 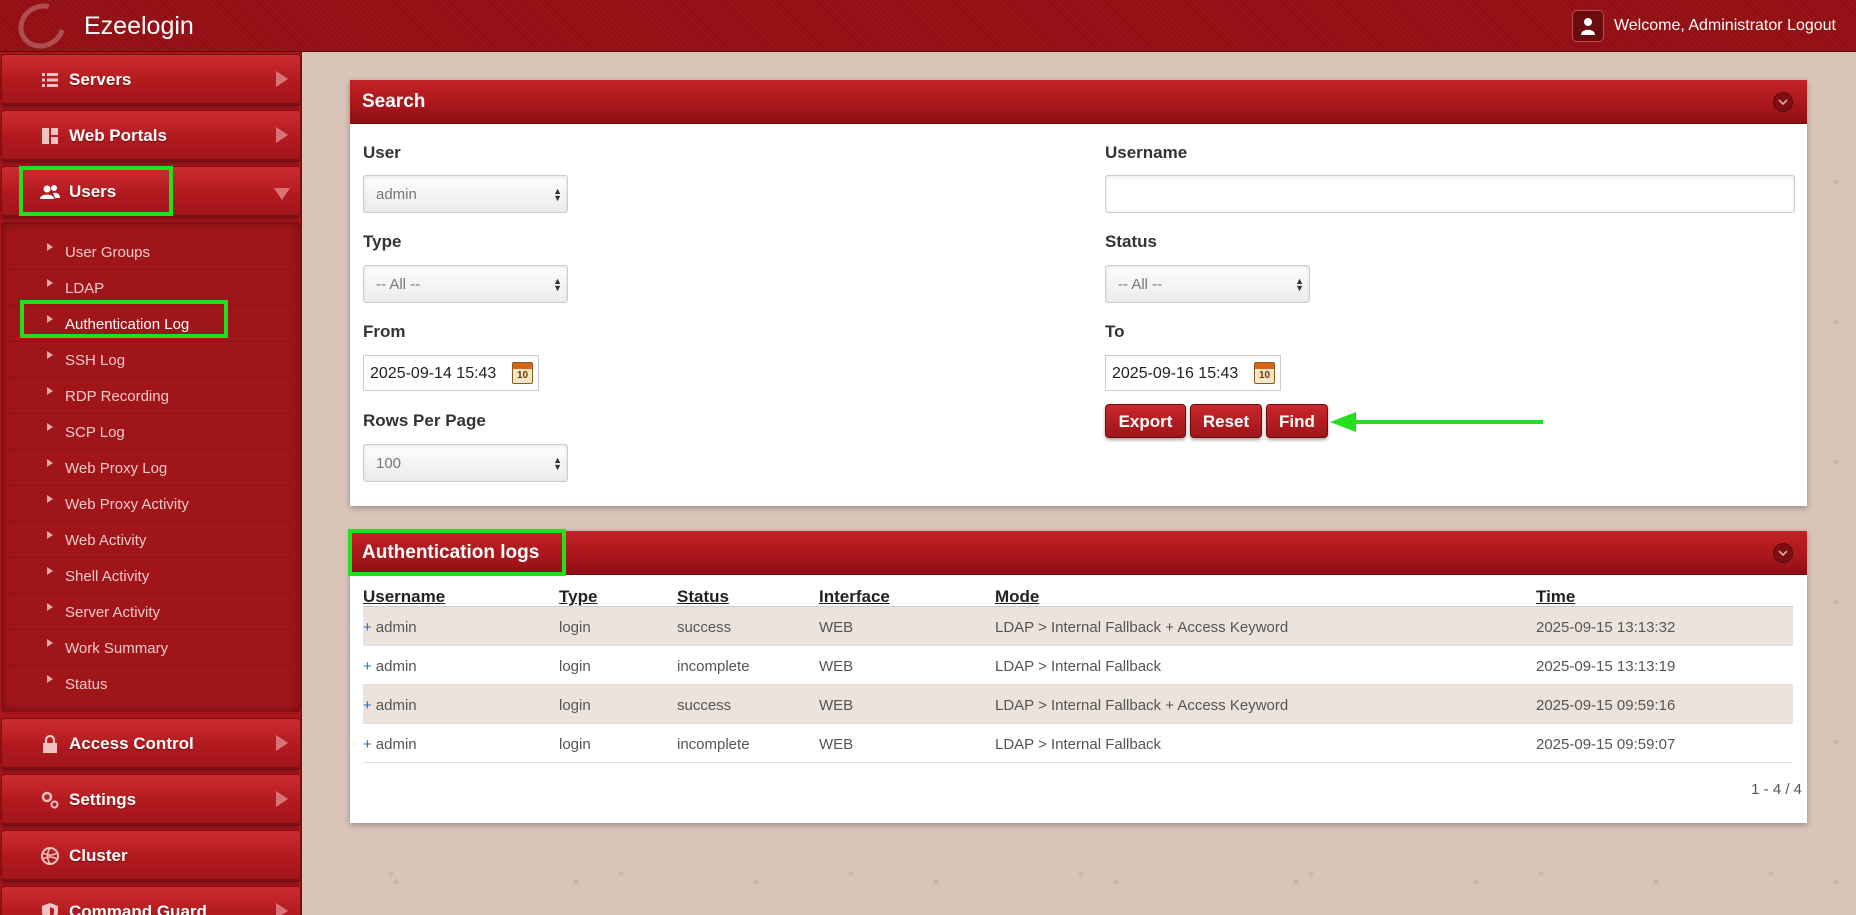 What do you see at coordinates (50, 136) in the screenshot?
I see `dashboard-icon` at bounding box center [50, 136].